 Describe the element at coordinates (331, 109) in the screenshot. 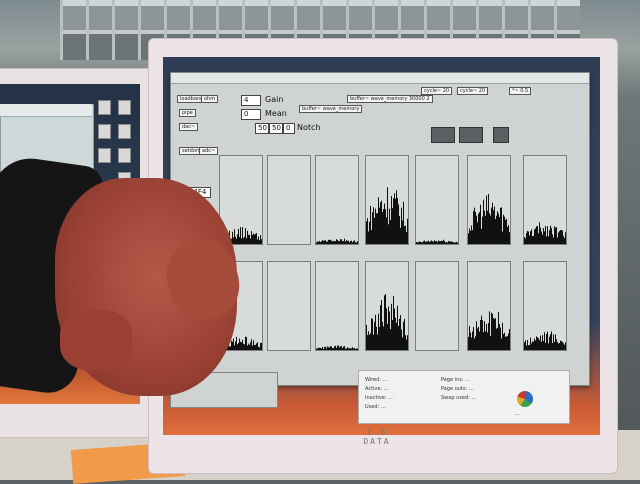

I see `max-object: buffer~ wave_memory` at that location.